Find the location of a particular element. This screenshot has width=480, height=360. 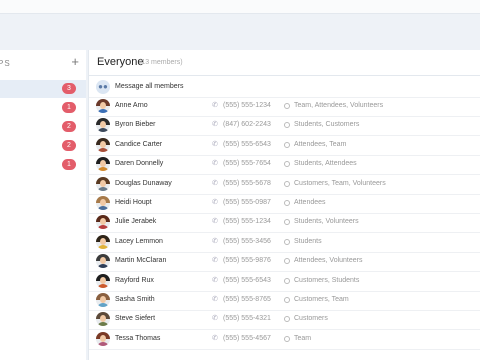

member-tags: Team, Attendees, Volunteers is located at coordinates (339, 105).